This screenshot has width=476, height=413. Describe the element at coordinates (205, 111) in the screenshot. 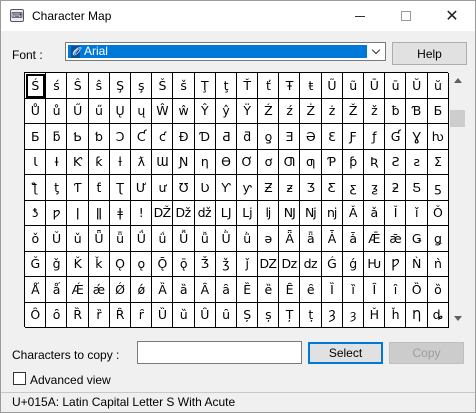

I see `character-cell: Ŷ` at that location.